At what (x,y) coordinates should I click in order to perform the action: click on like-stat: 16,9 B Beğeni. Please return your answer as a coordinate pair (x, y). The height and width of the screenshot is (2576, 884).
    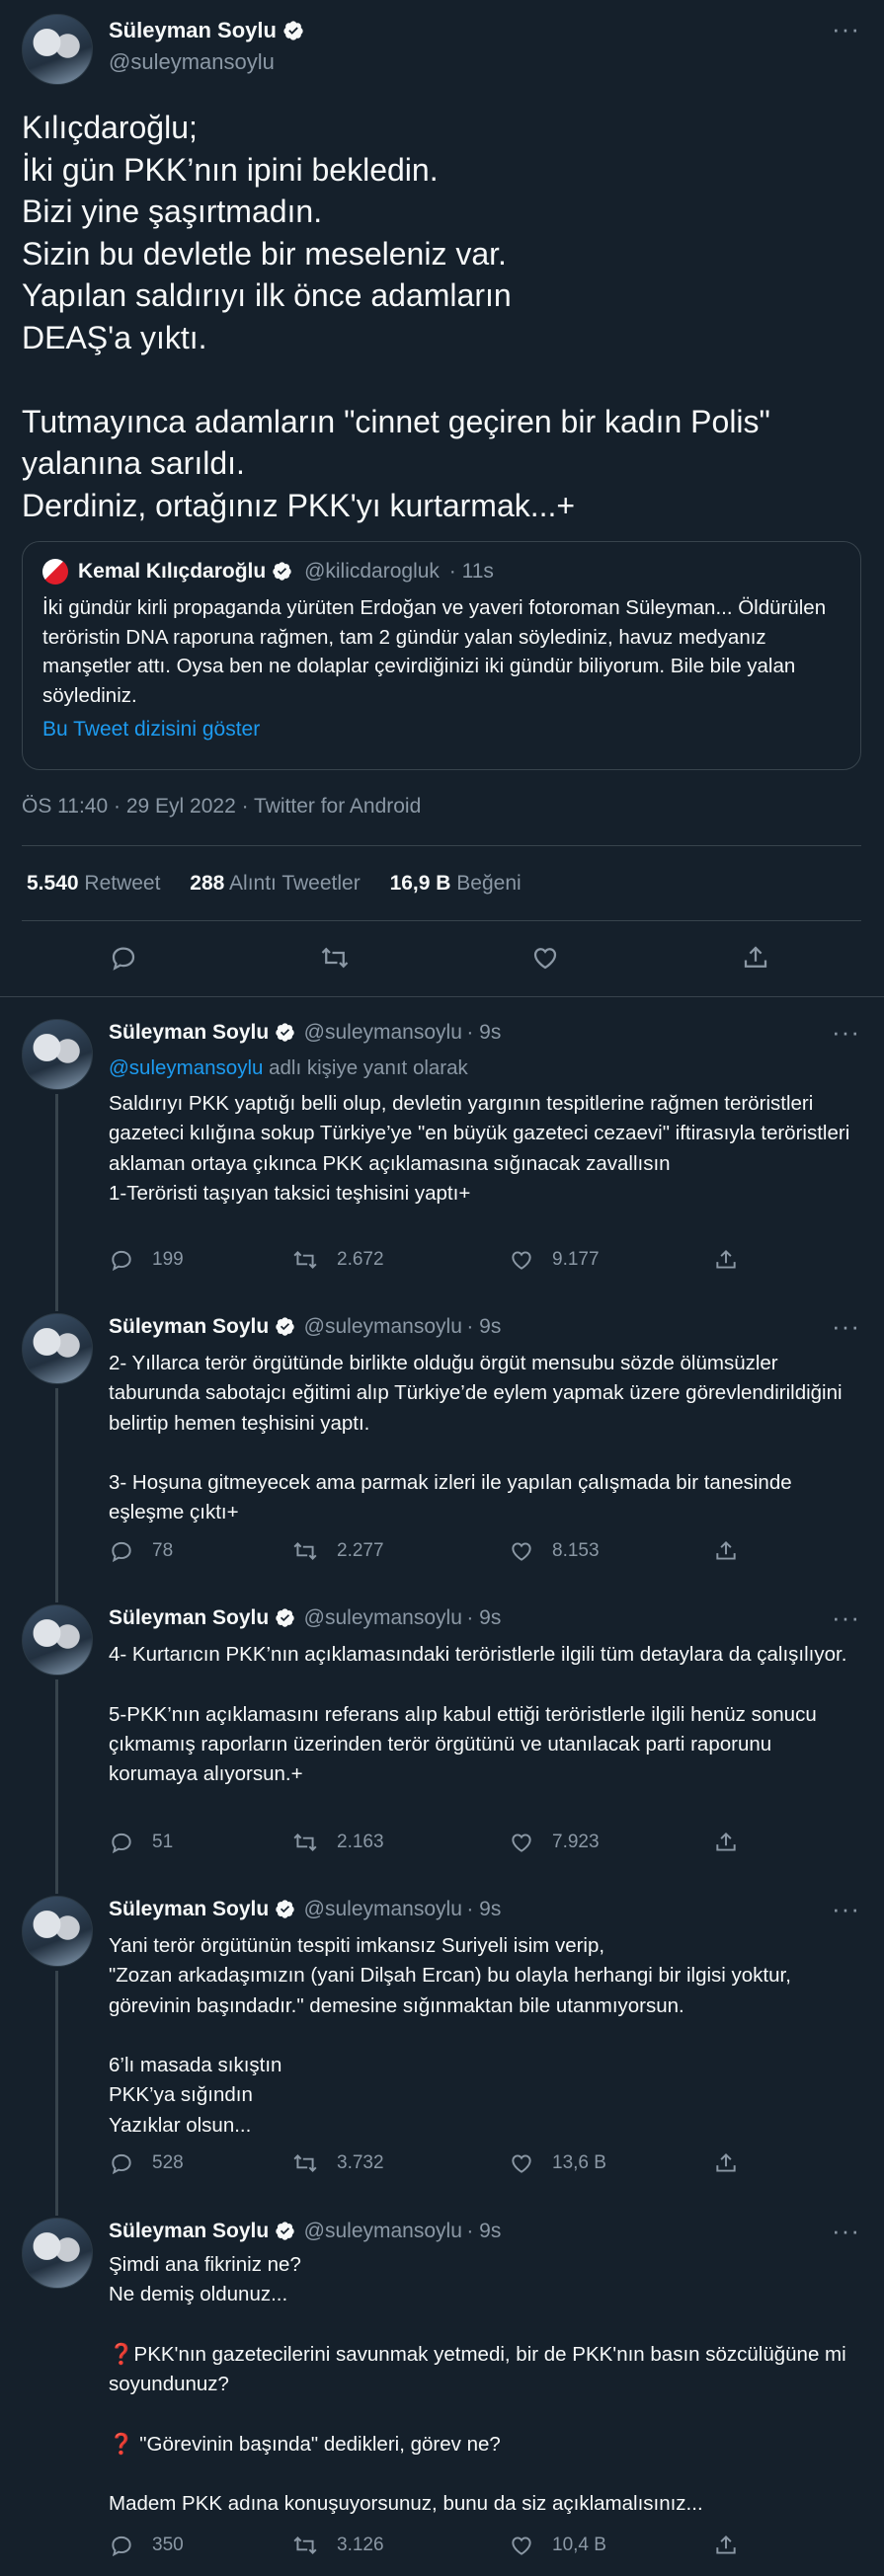
    Looking at the image, I should click on (456, 883).